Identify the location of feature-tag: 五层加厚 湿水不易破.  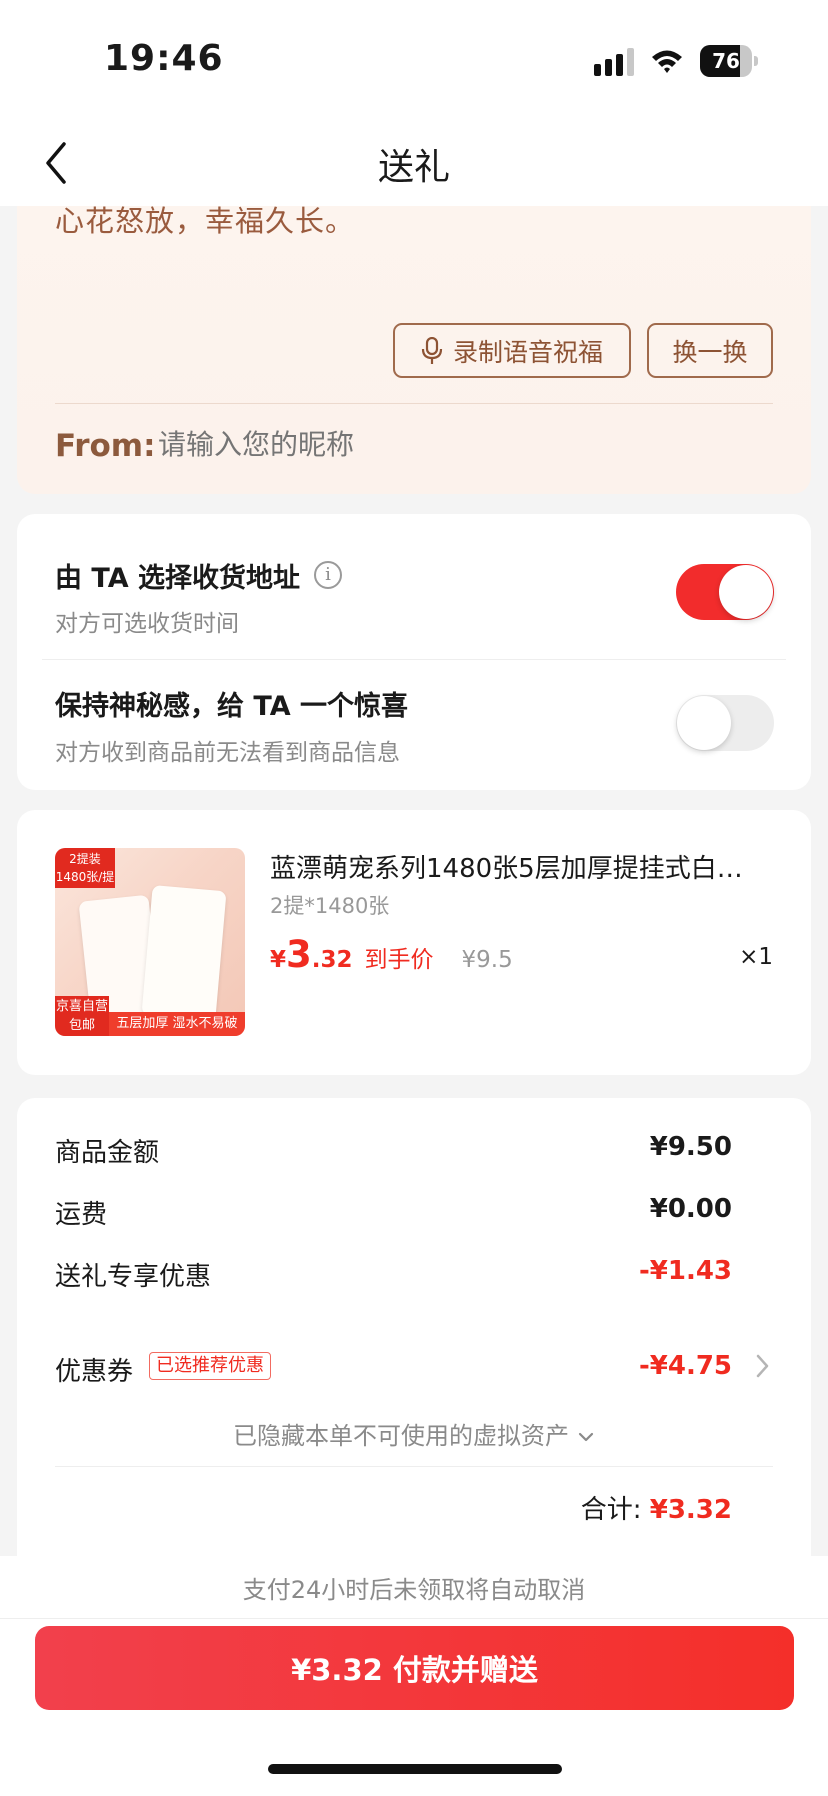
(177, 1024).